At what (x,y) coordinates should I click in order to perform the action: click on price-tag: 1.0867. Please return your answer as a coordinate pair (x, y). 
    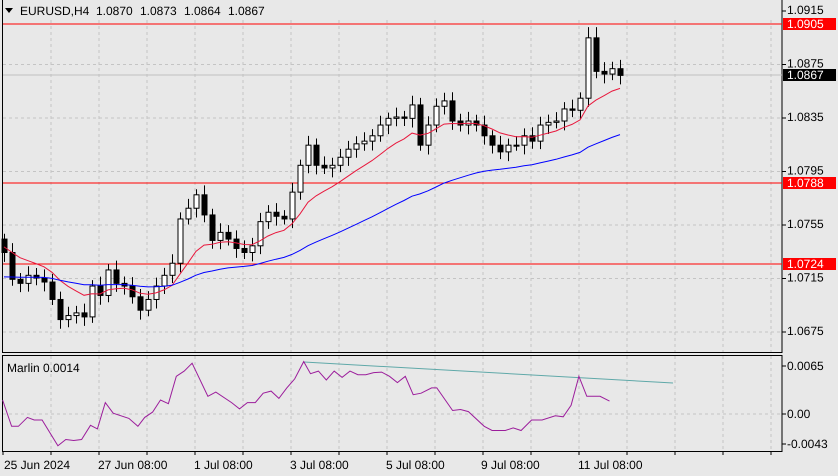
    Looking at the image, I should click on (809, 75).